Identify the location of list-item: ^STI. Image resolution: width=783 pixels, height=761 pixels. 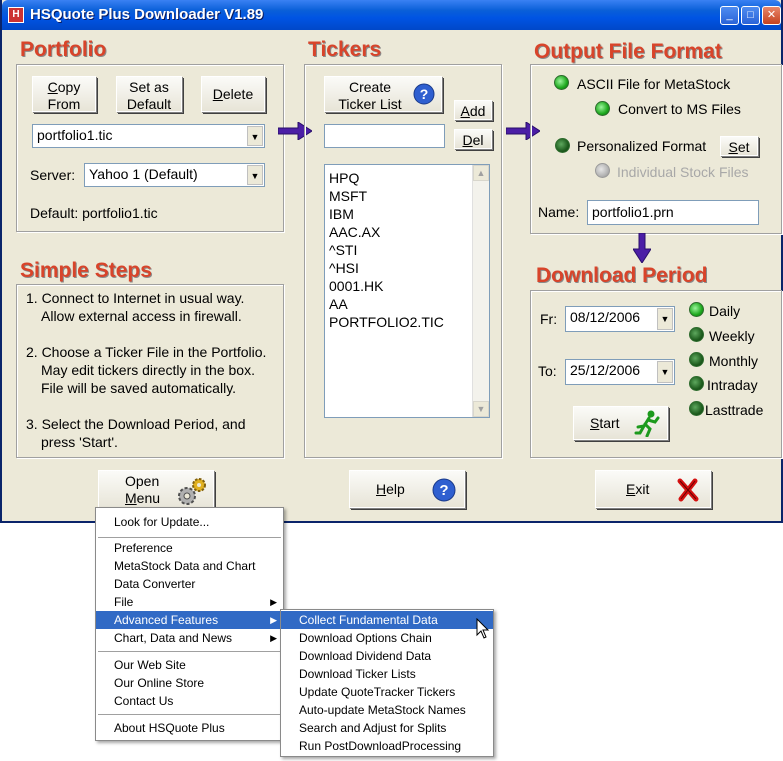
(386, 250).